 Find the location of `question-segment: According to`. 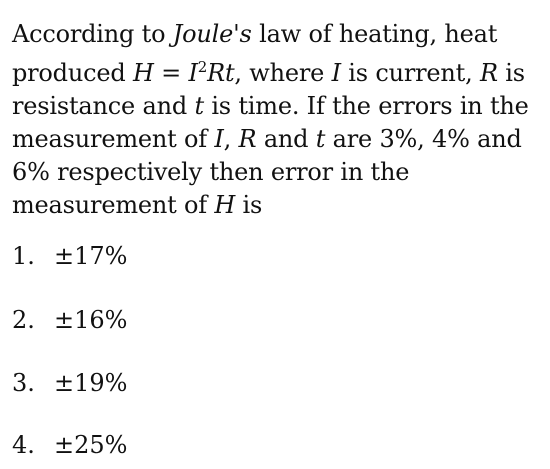

question-segment: According to is located at coordinates (92, 34).